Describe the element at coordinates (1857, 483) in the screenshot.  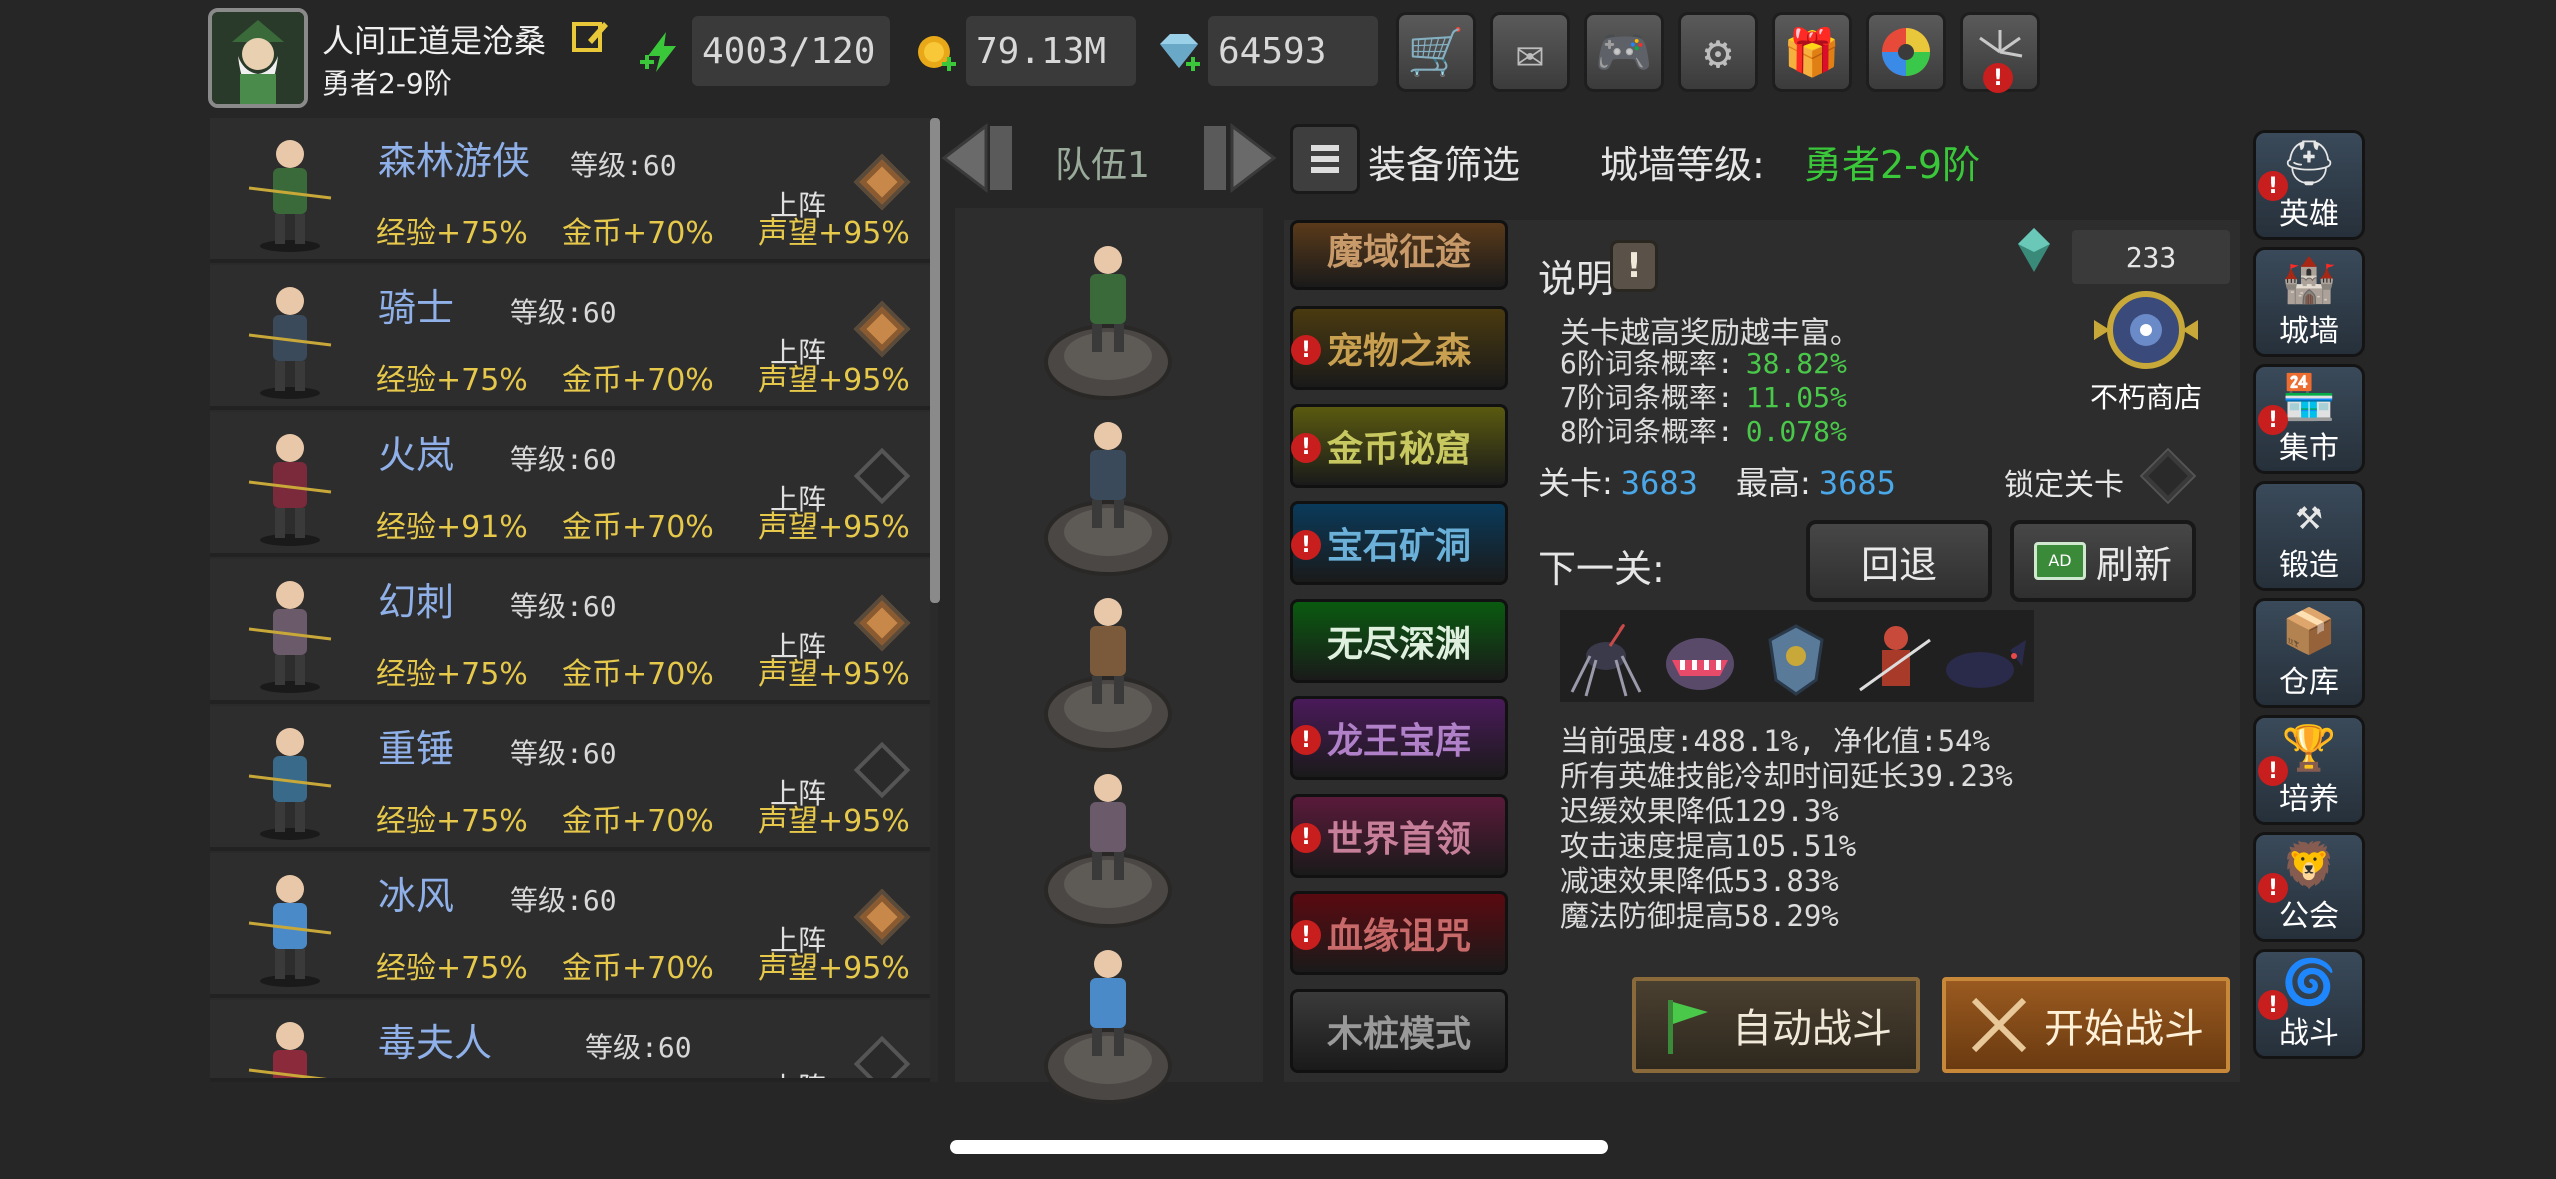
I see `best-value: 3685` at that location.